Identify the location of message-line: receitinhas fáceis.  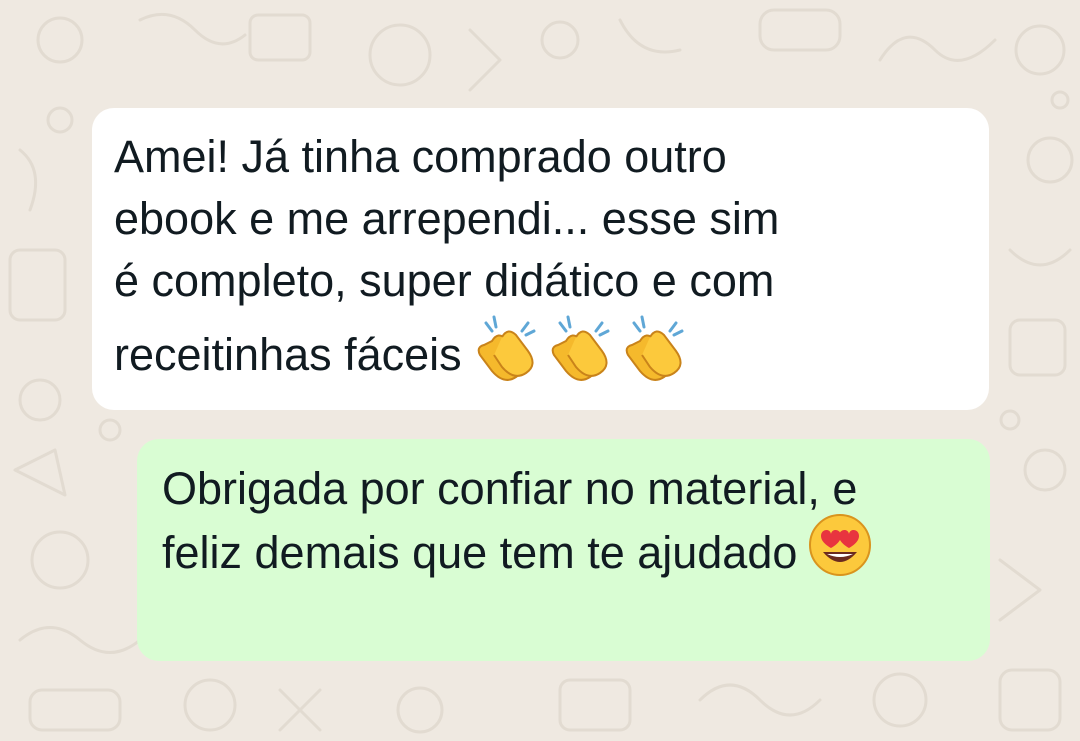
(541, 355).